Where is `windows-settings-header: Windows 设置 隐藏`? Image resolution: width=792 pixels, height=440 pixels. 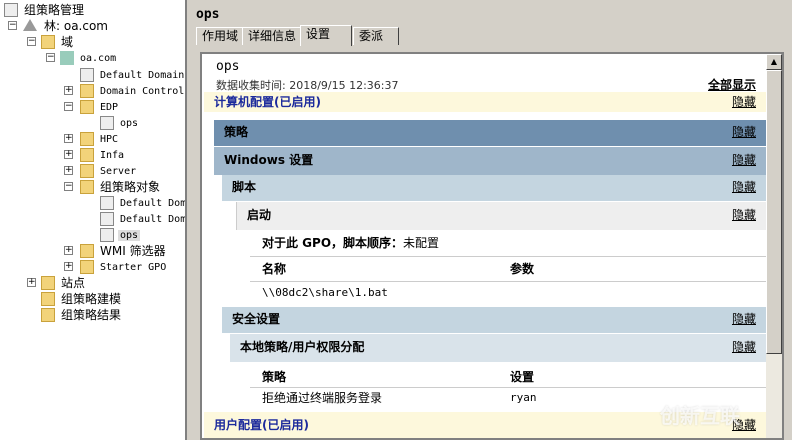 windows-settings-header: Windows 设置 隐藏 is located at coordinates (490, 161).